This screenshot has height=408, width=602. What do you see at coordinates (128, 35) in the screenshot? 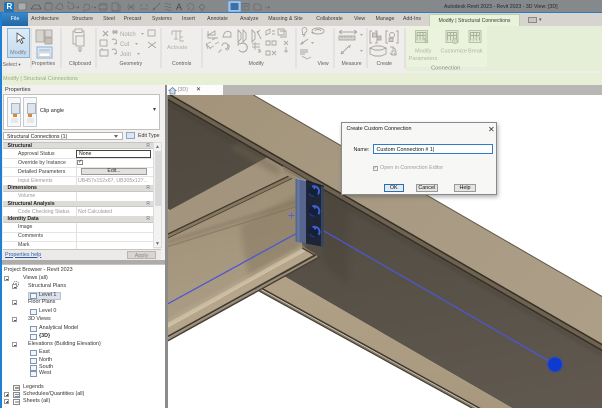
I see `svg-text: Notch` at bounding box center [128, 35].